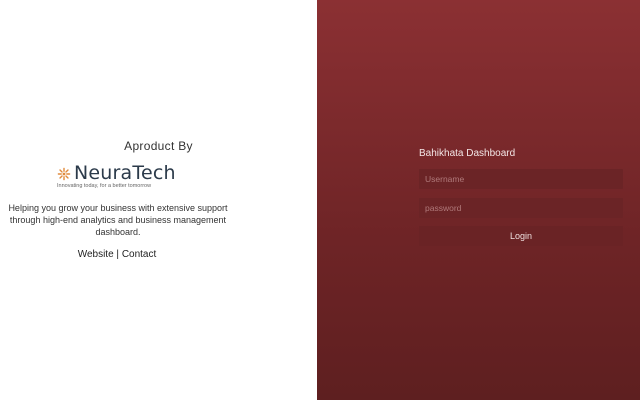  Describe the element at coordinates (521, 236) in the screenshot. I see `login-button: Login` at that location.